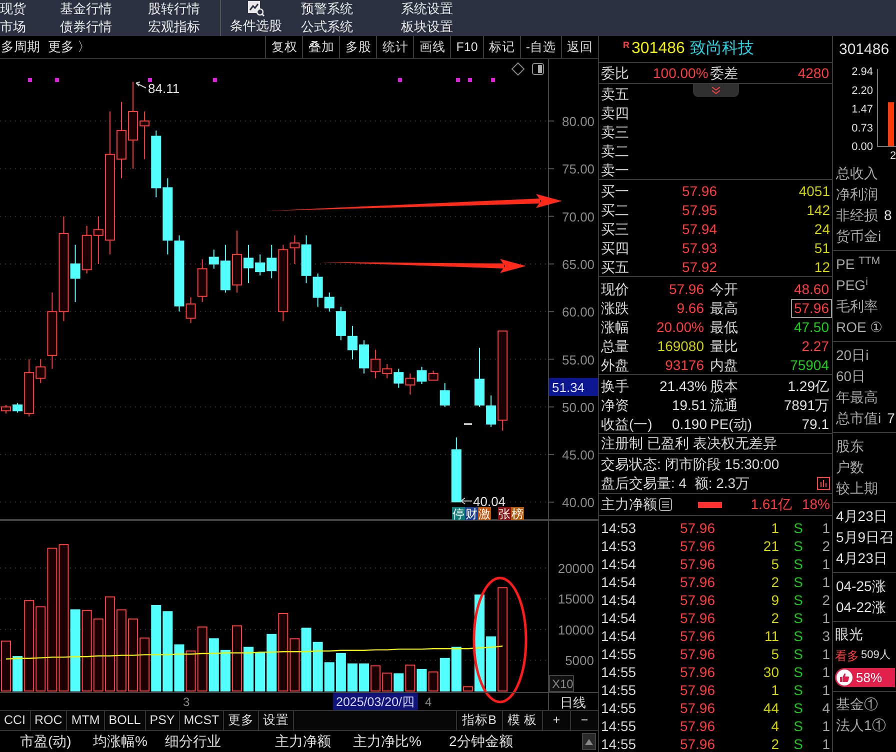 The image size is (896, 752). I want to click on period-tab: 多周期, so click(20, 47).